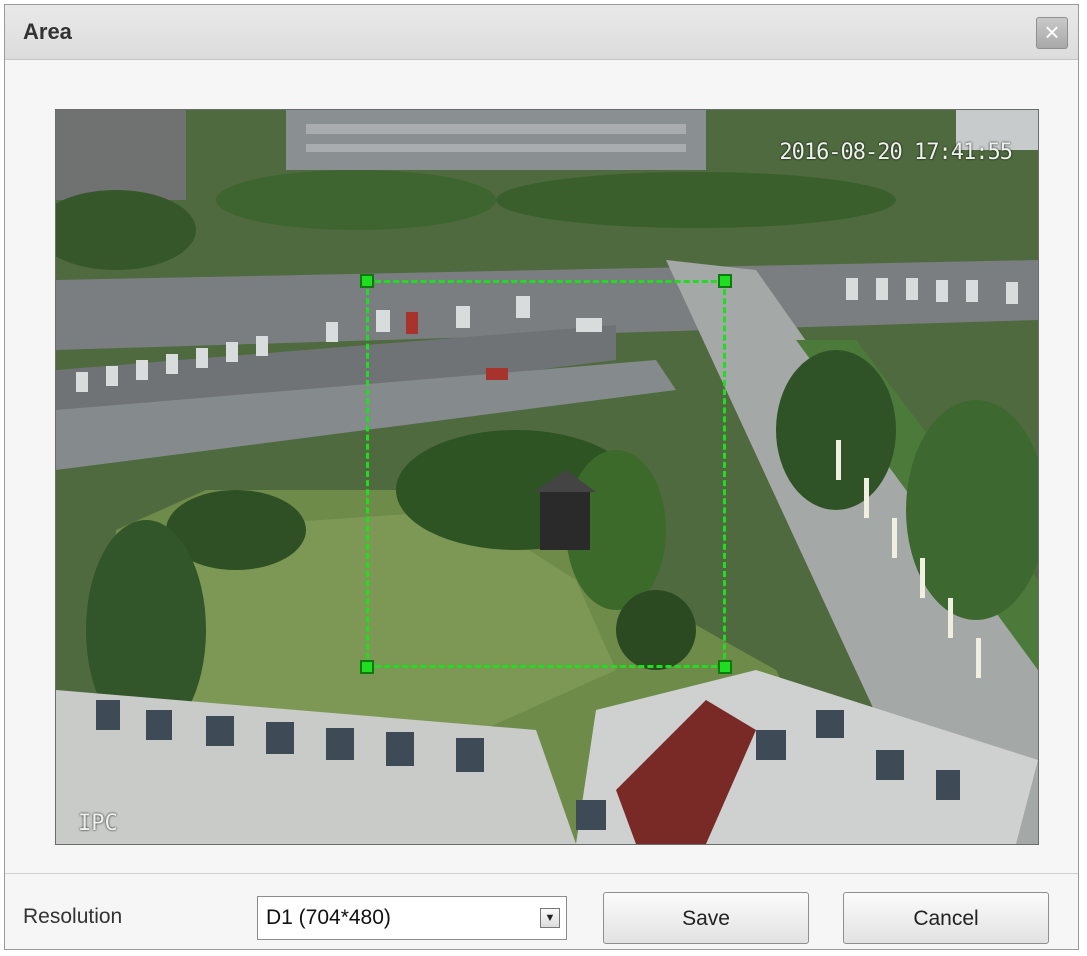  Describe the element at coordinates (541, 873) in the screenshot. I see `bottom-divider` at that location.